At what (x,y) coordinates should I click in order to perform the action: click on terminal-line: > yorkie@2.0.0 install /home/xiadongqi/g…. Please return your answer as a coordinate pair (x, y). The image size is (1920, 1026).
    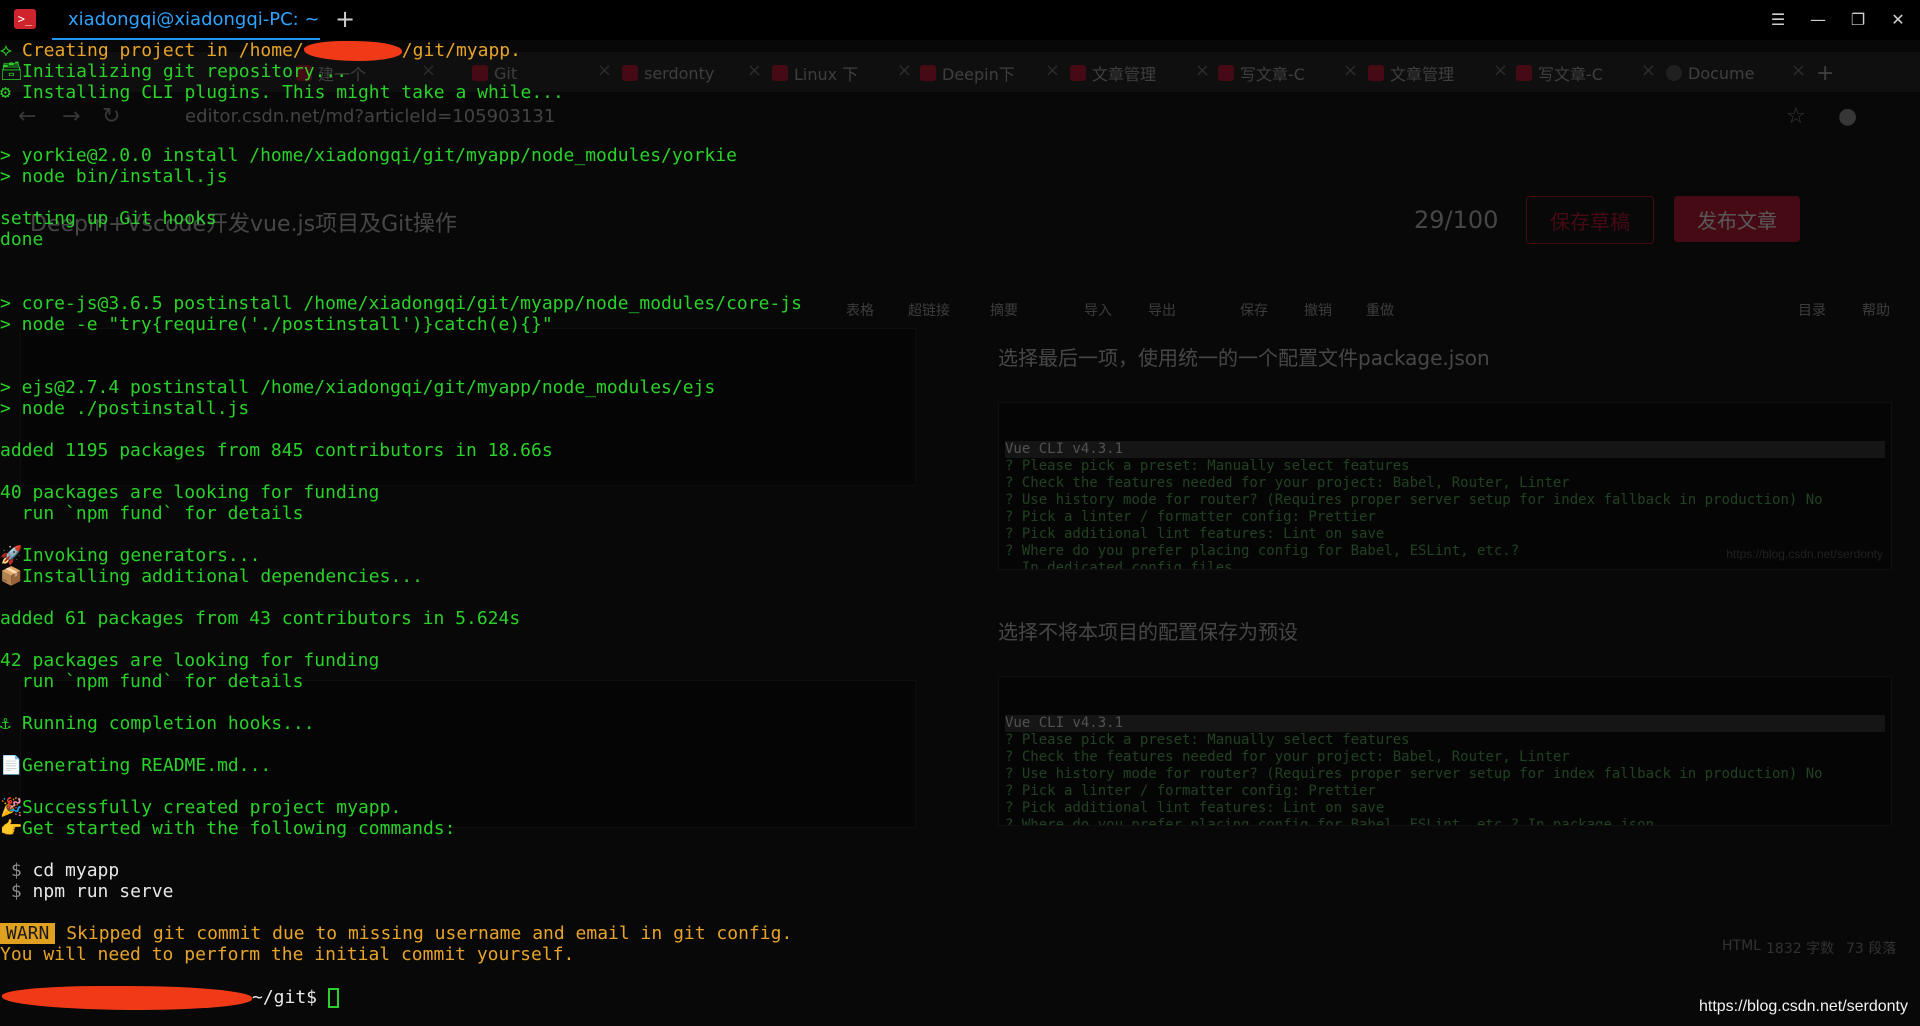
    Looking at the image, I should click on (368, 155).